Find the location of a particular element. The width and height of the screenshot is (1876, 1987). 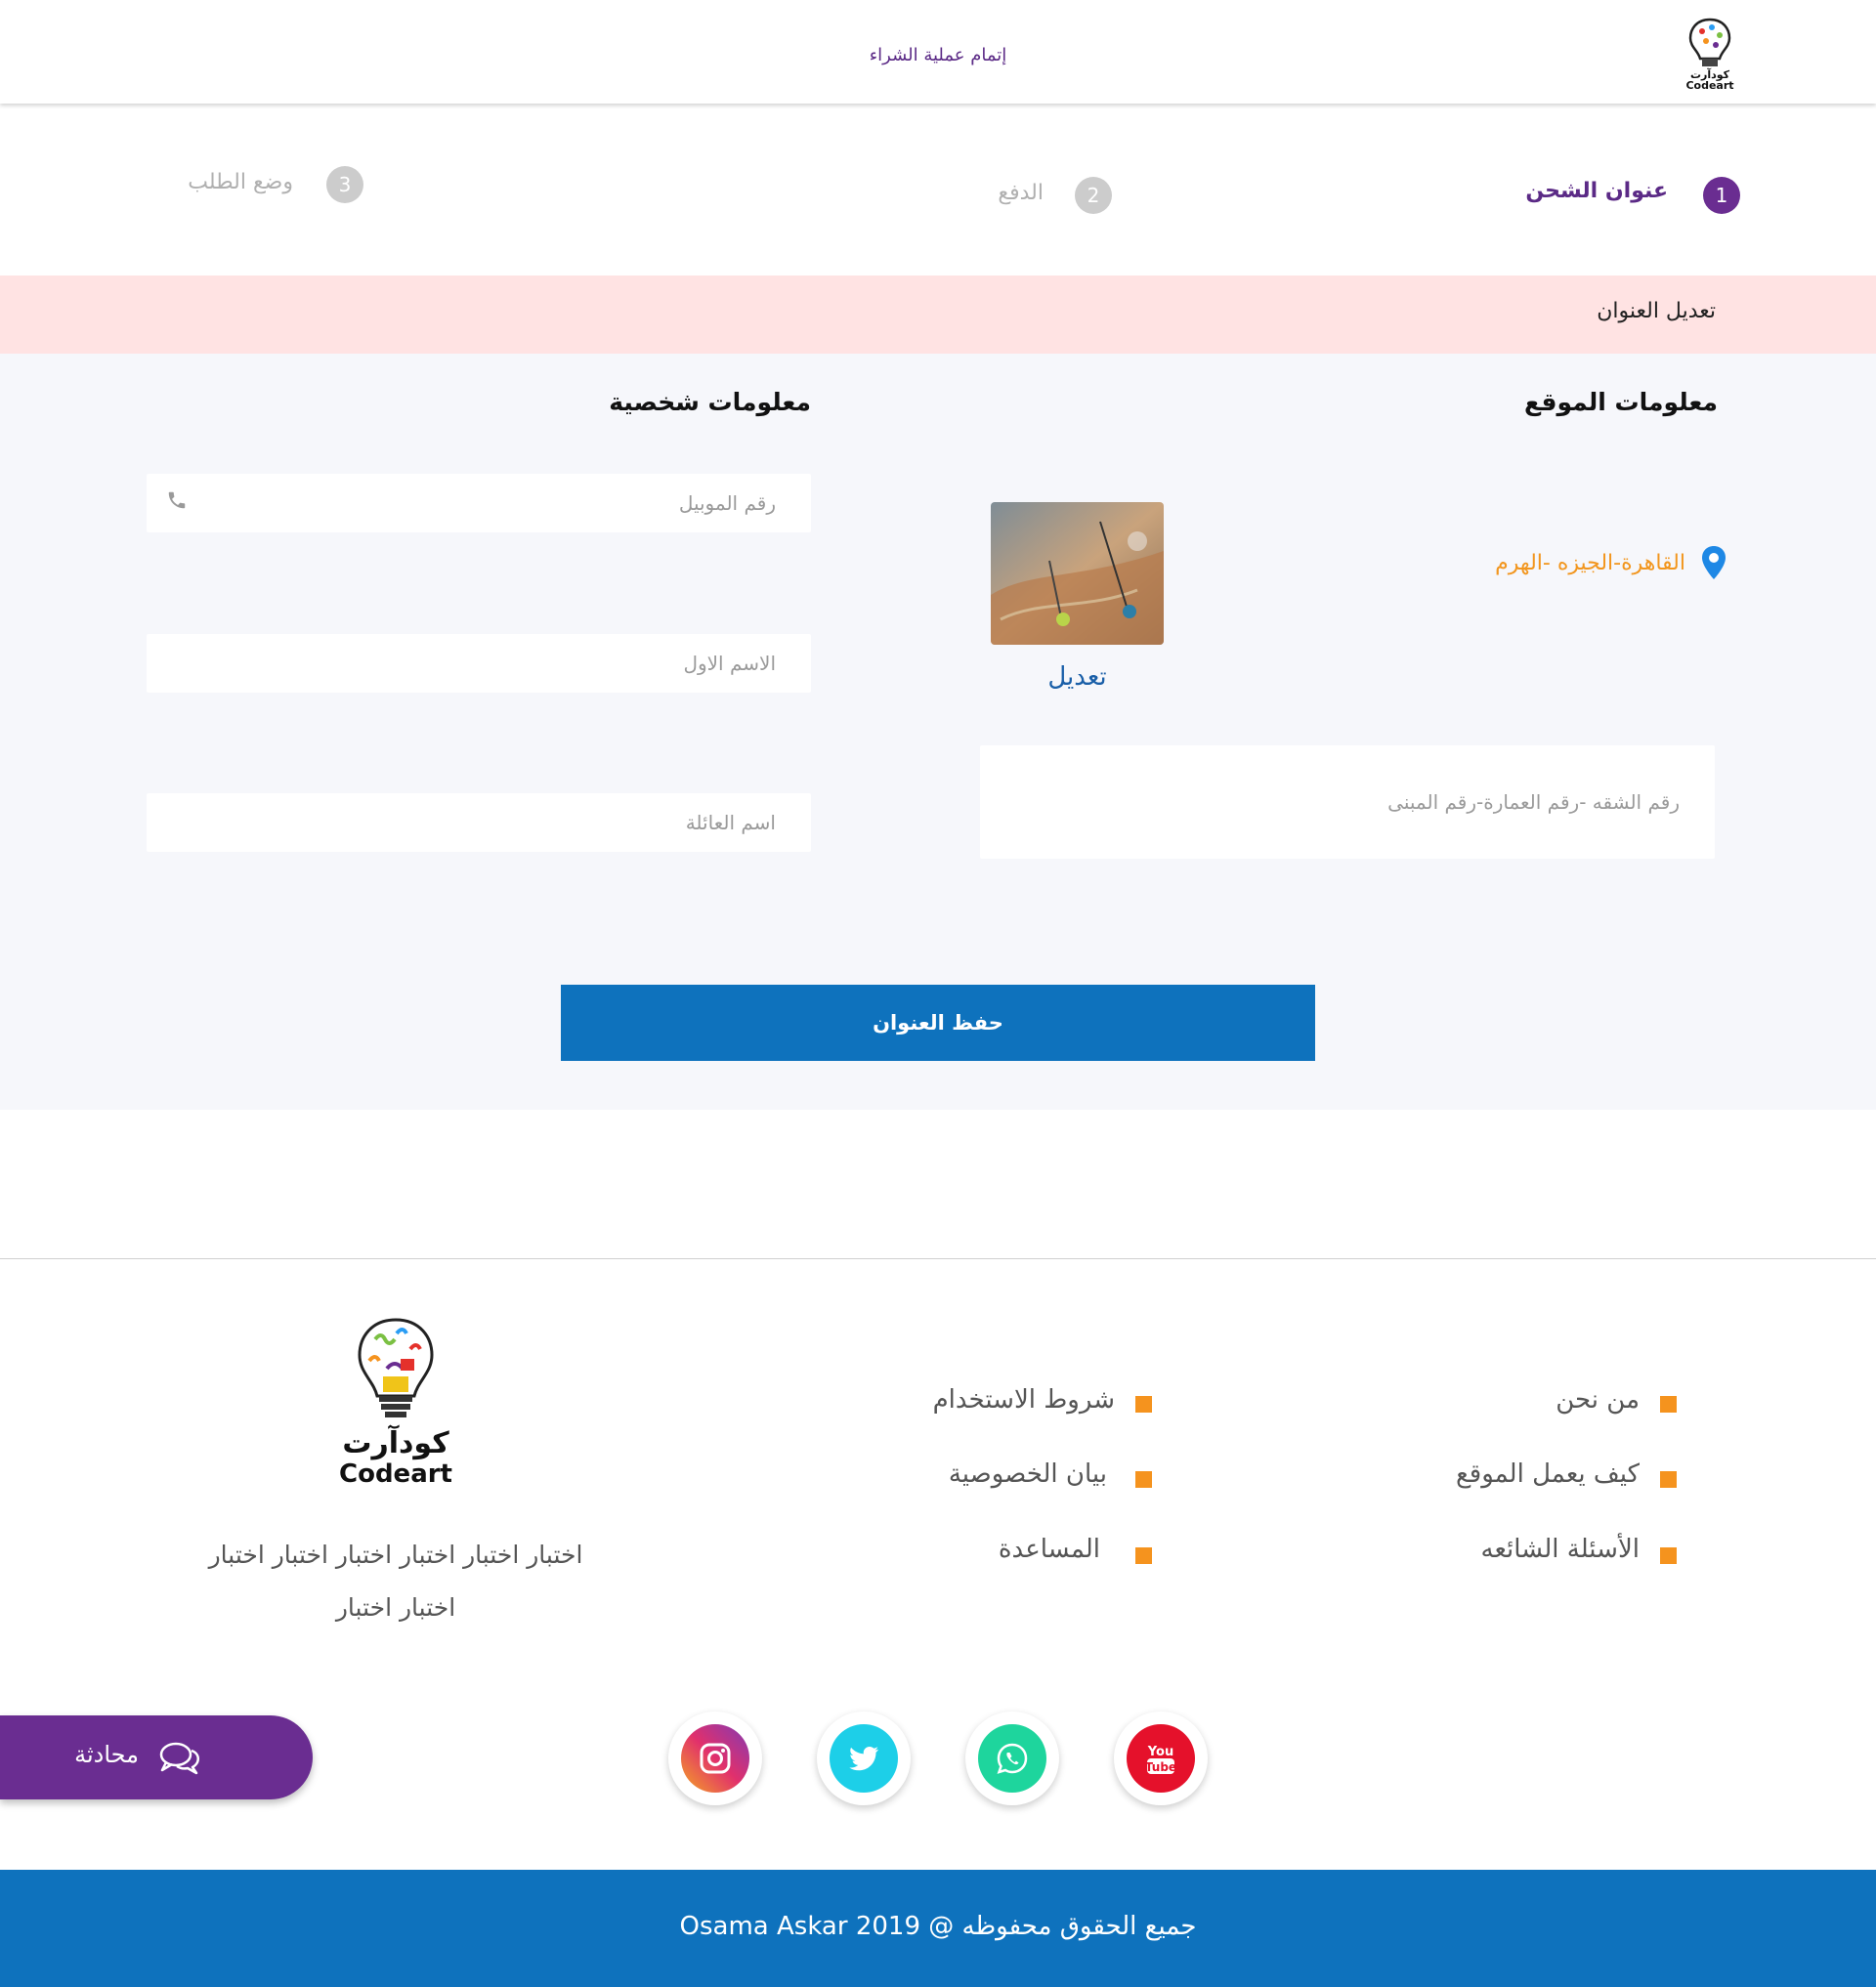

chat-label: محادثة is located at coordinates (106, 1755).